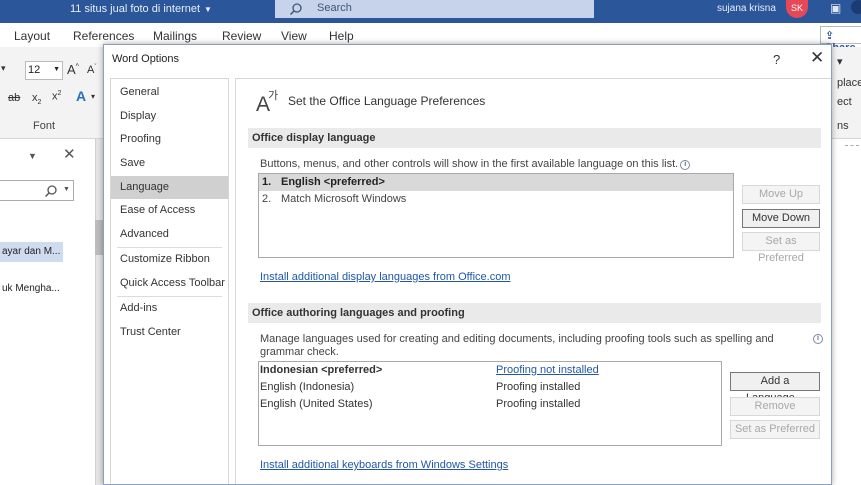  I want to click on shrink-font-icon: Aˇ, so click(91, 70).